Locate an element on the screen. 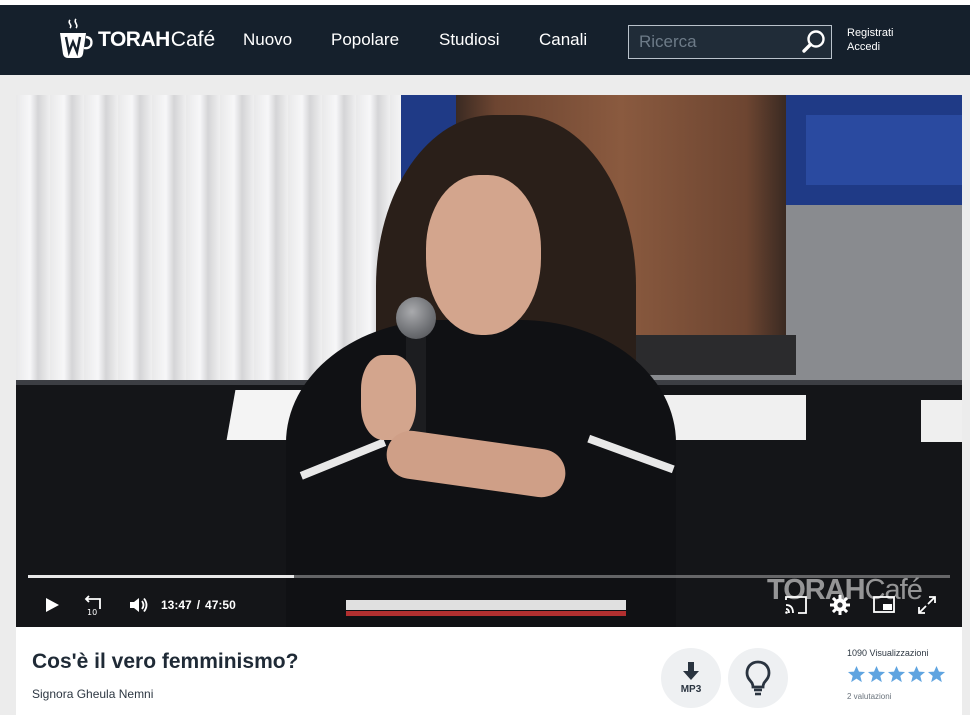 The height and width of the screenshot is (715, 970). settings-button is located at coordinates (840, 605).